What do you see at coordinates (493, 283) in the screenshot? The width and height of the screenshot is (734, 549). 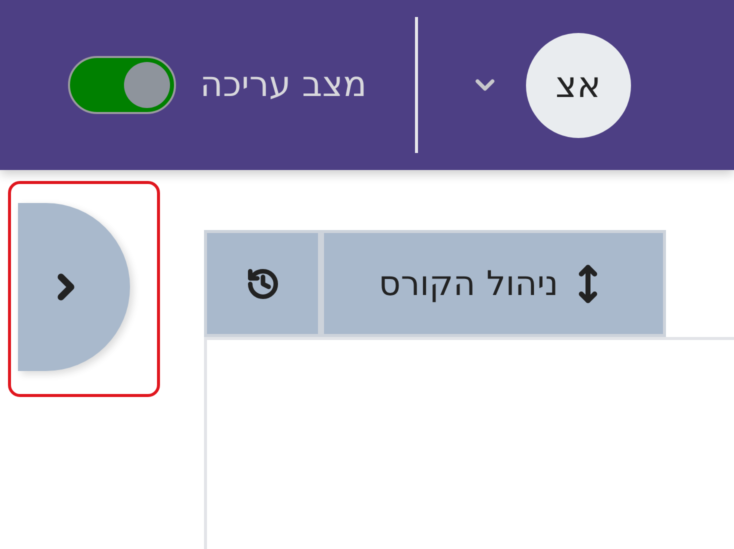 I see `course-admin-button: ניהול הקורס` at bounding box center [493, 283].